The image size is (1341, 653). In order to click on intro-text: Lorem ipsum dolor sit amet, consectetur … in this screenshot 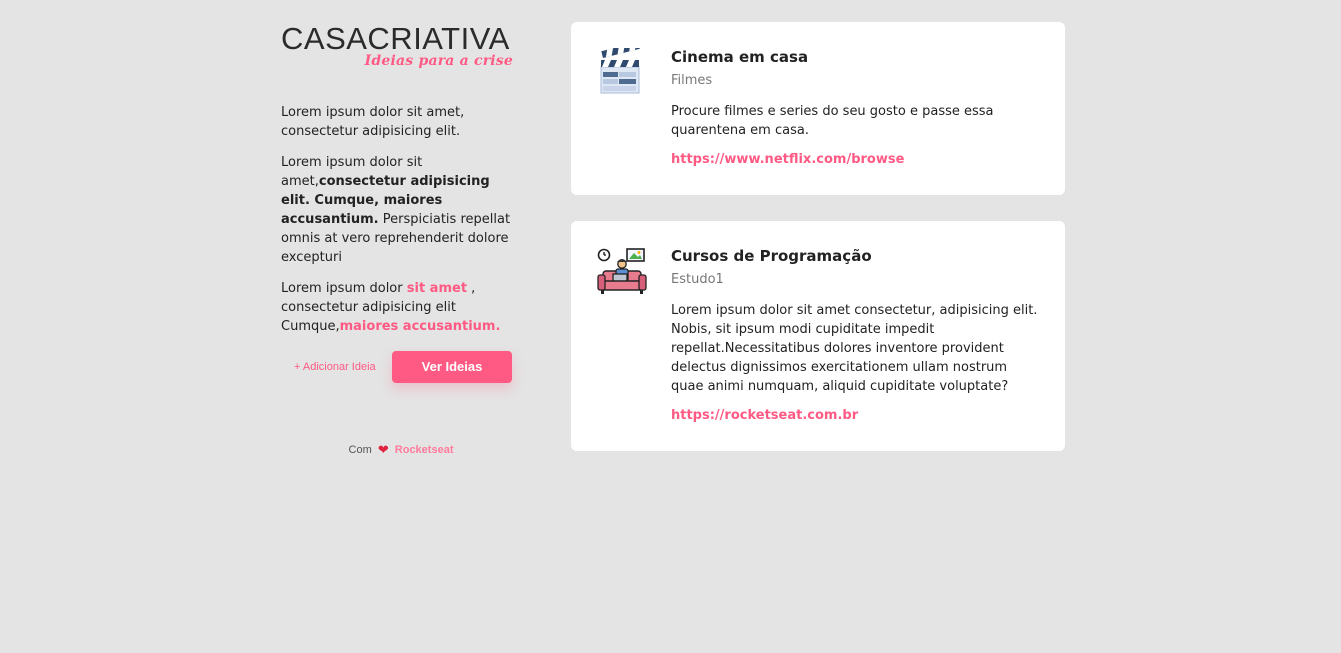, I will do `click(397, 219)`.